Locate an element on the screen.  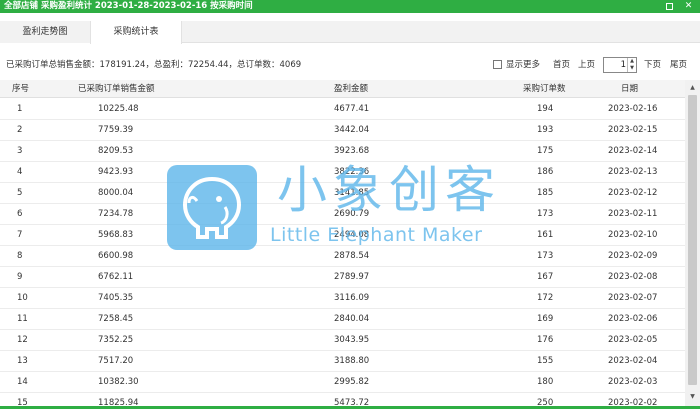
row-profit-amount: 2878.54 is located at coordinates (352, 256).